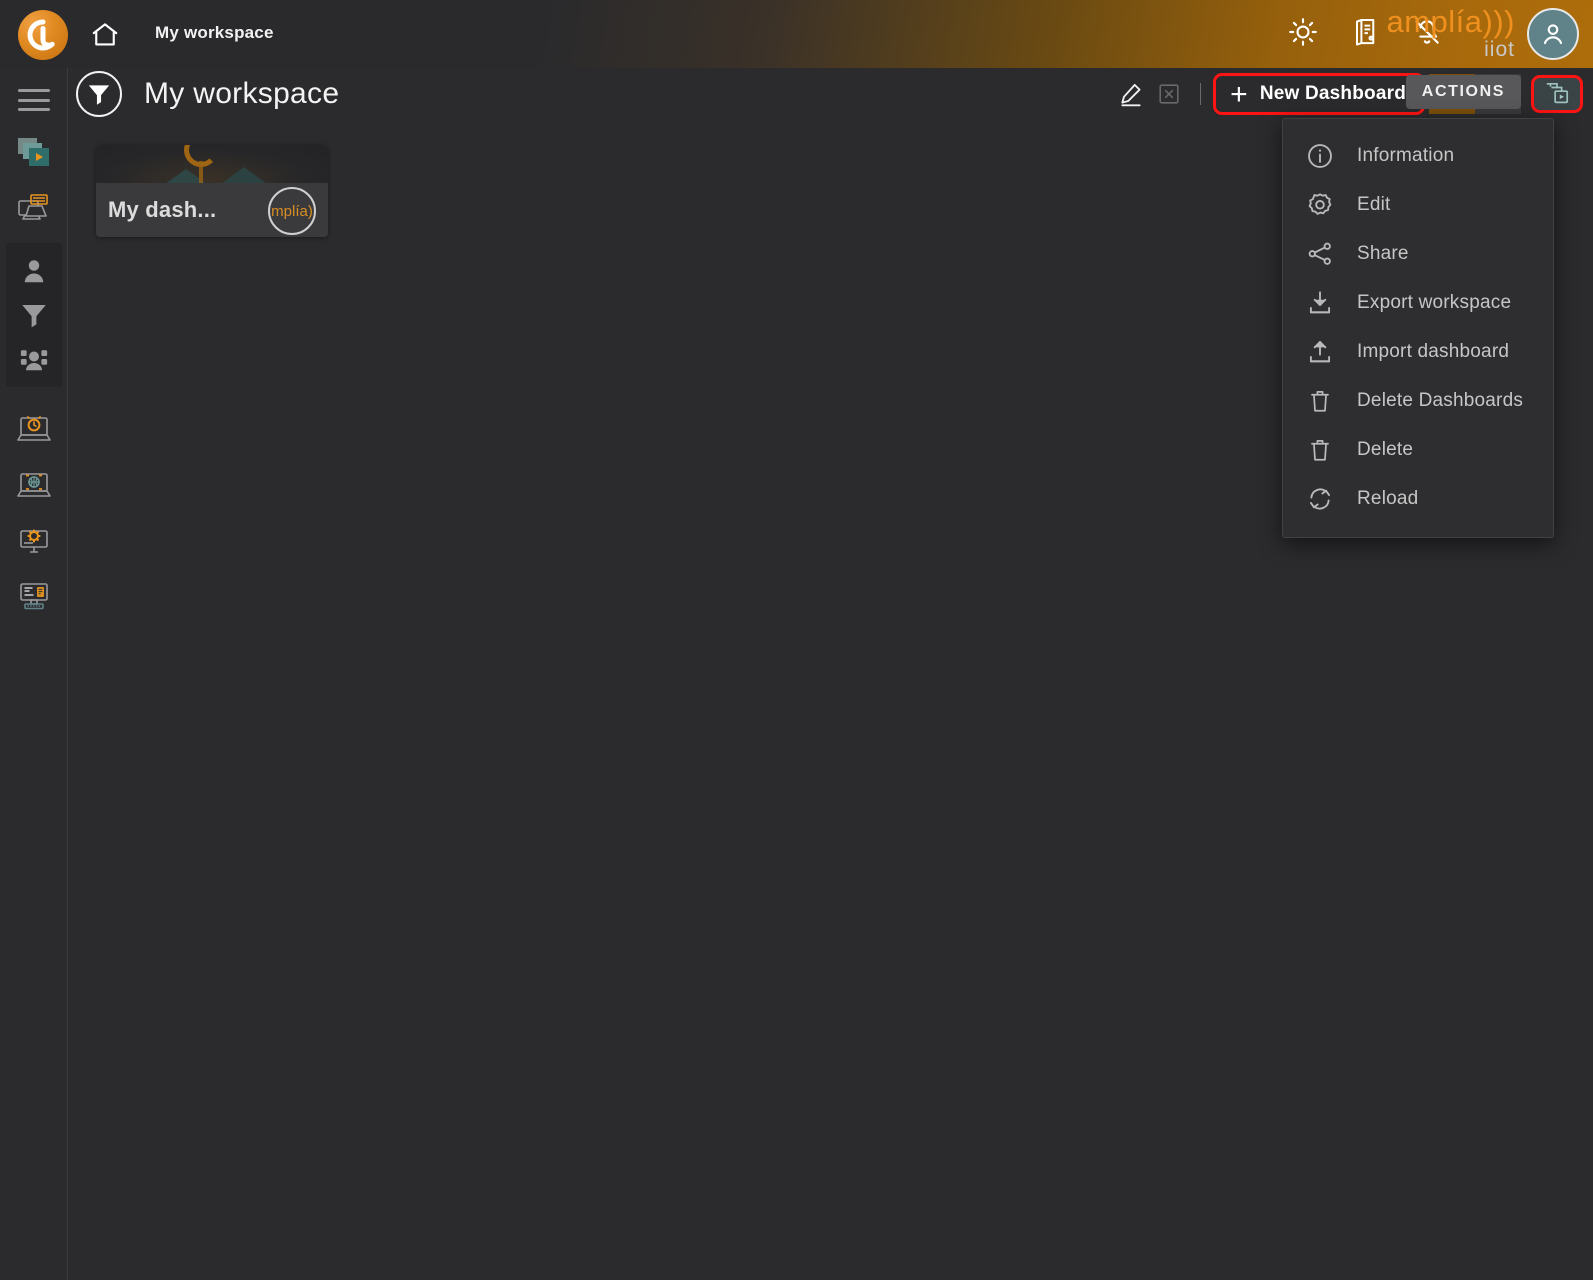 The image size is (1593, 1280). I want to click on dashboard-card: My dash... mplía), so click(212, 191).